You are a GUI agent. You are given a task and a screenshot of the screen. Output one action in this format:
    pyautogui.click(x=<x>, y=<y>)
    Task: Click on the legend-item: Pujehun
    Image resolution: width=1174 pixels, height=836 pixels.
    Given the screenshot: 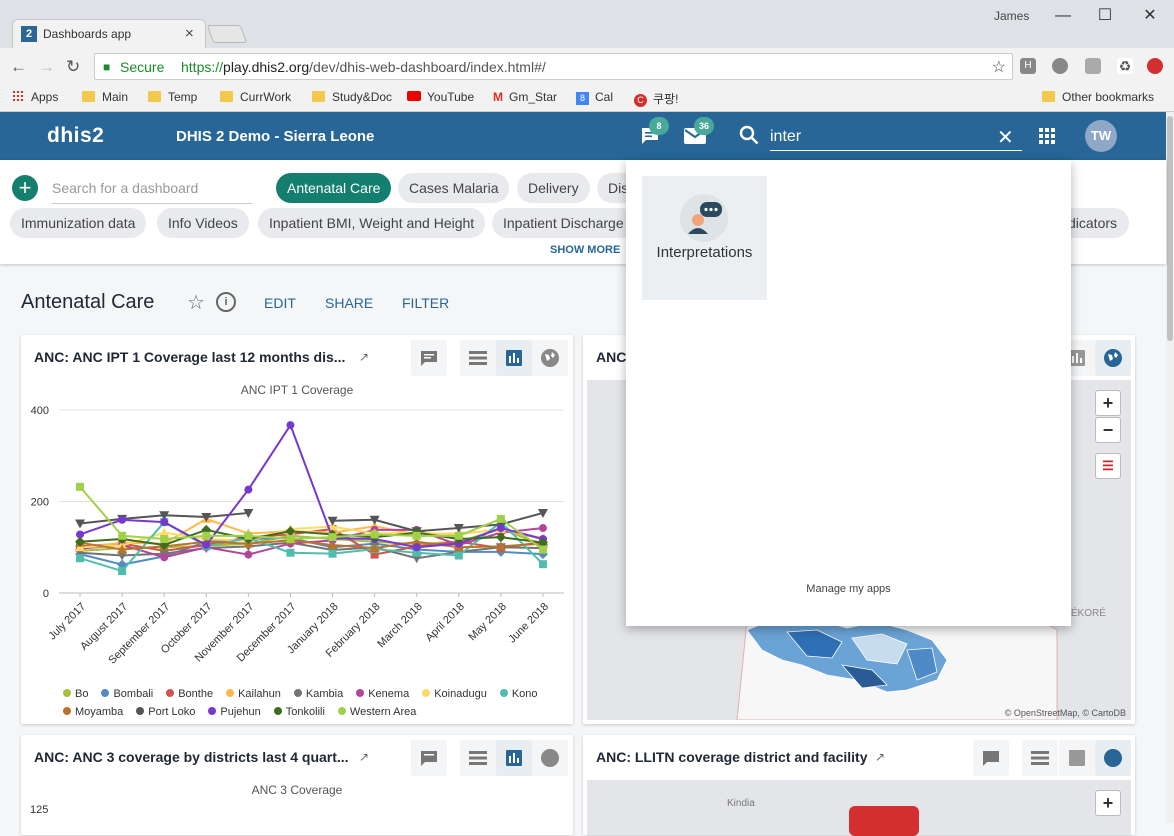 What is the action you would take?
    pyautogui.click(x=234, y=712)
    